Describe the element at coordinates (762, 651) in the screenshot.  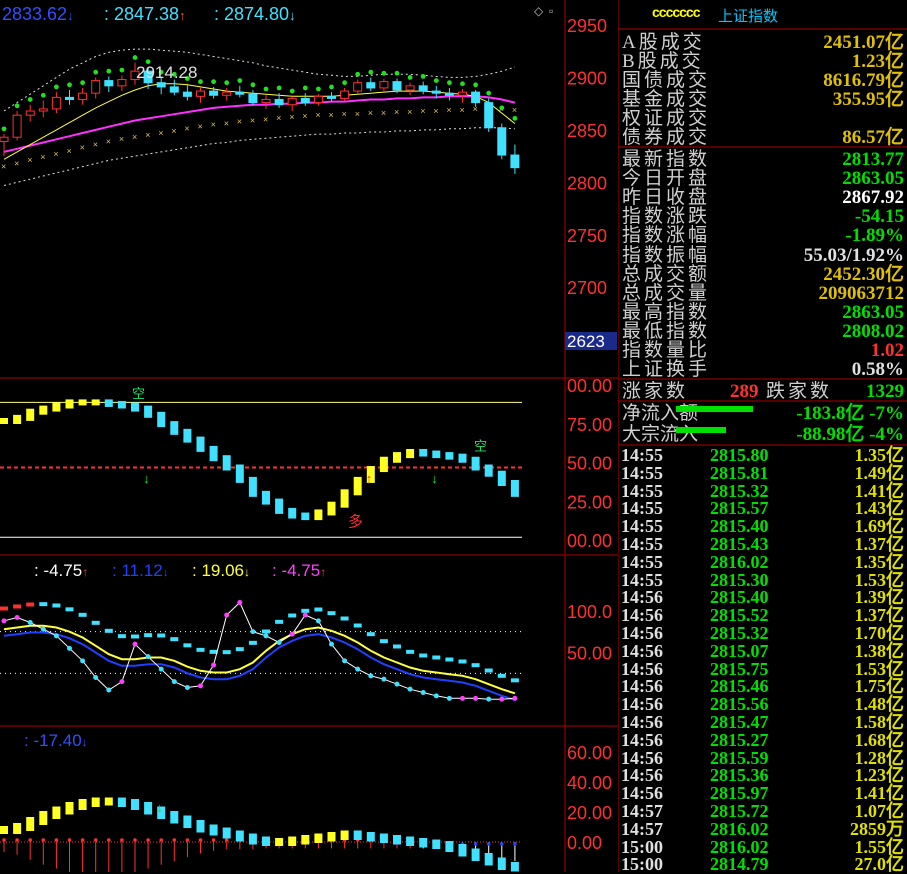
I see `tick-row: 14:56 2815.07 1.38亿` at that location.